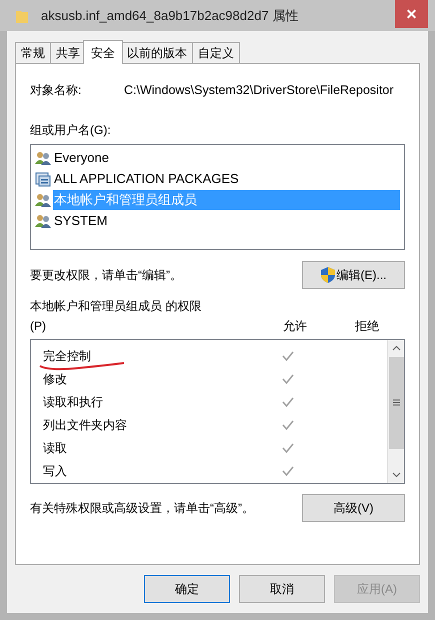 Image resolution: width=435 pixels, height=620 pixels. I want to click on scroll-thumb, so click(396, 402).